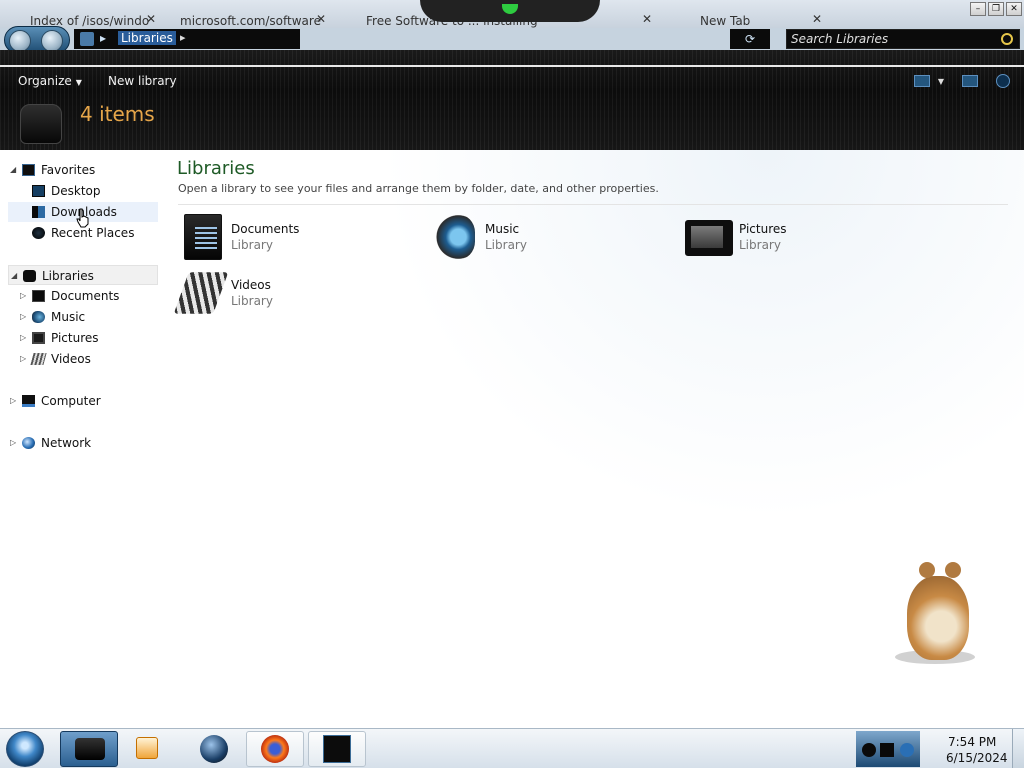 This screenshot has width=1024, height=768. I want to click on search-icon, so click(1007, 39).